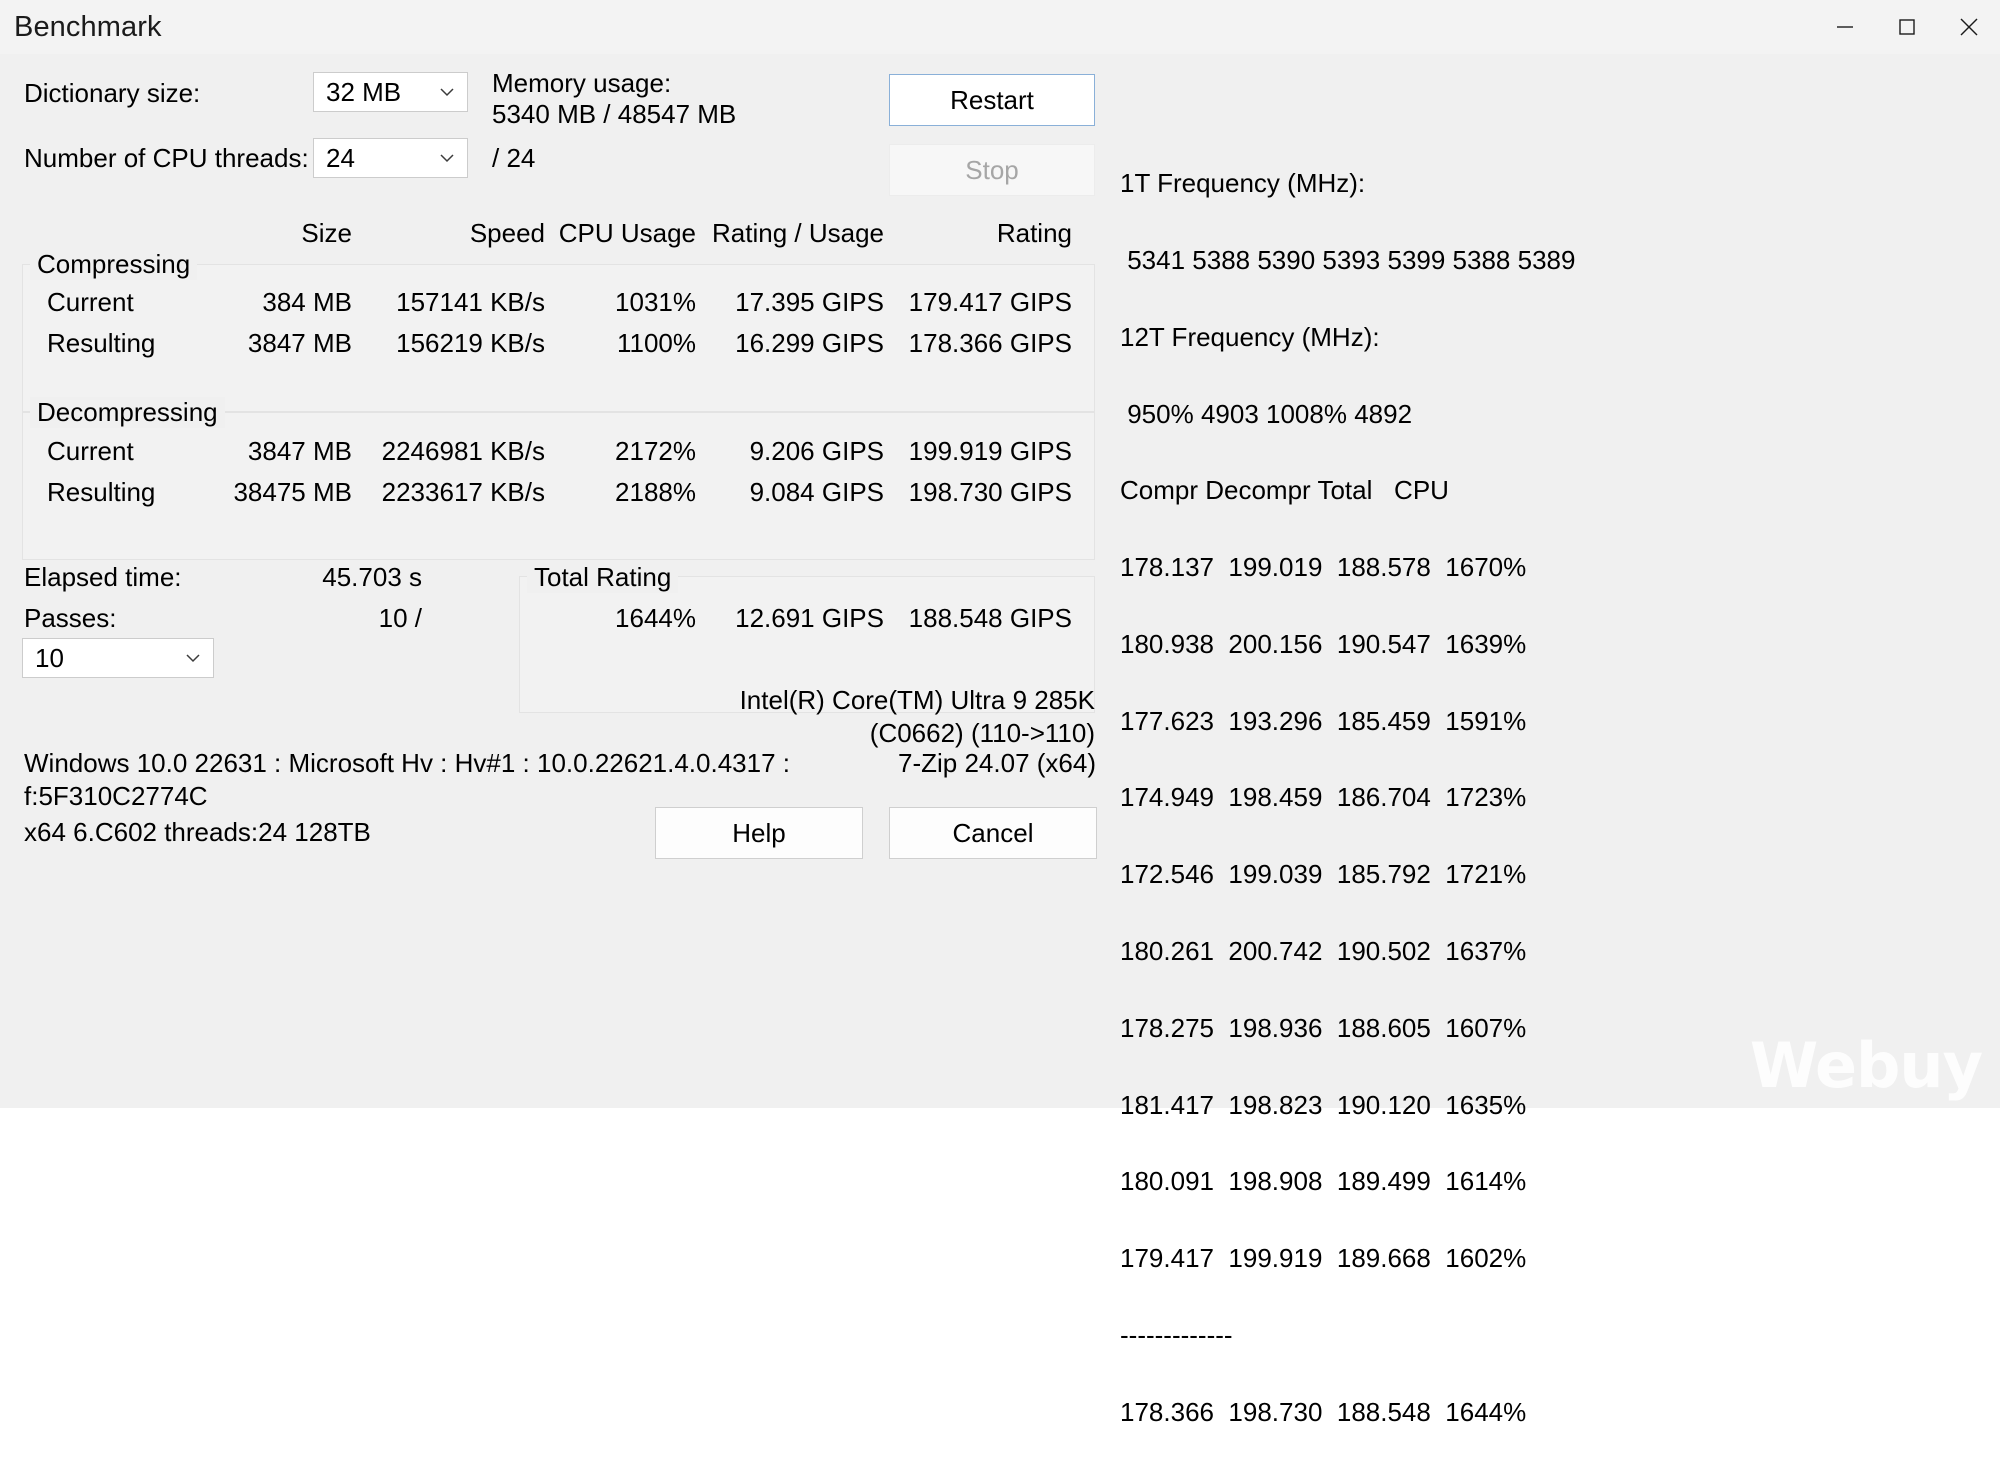 The image size is (2000, 1478). What do you see at coordinates (1284, 490) in the screenshot?
I see `results-columns-header: Compr Decompr Total CPU` at bounding box center [1284, 490].